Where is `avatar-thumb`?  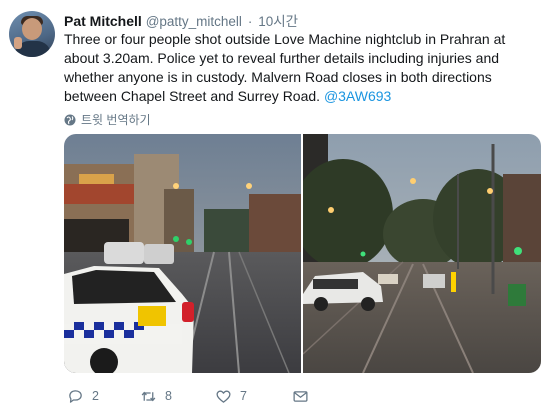 avatar-thumb is located at coordinates (18, 43).